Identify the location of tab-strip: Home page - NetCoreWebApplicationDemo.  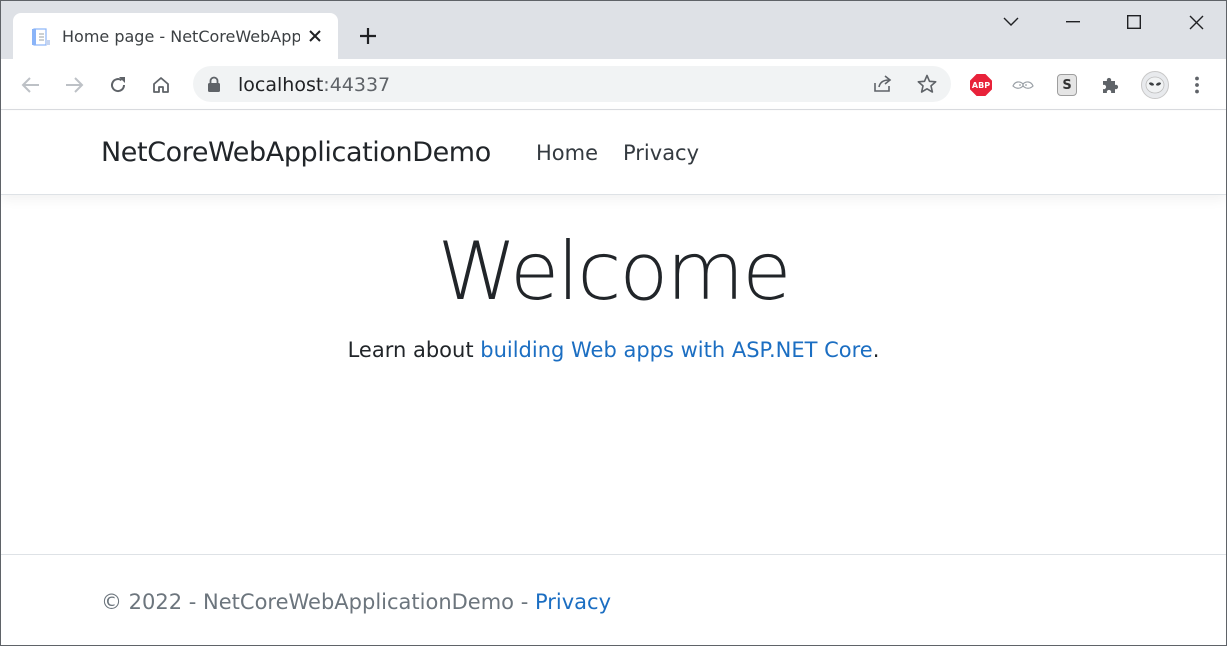
(613, 30).